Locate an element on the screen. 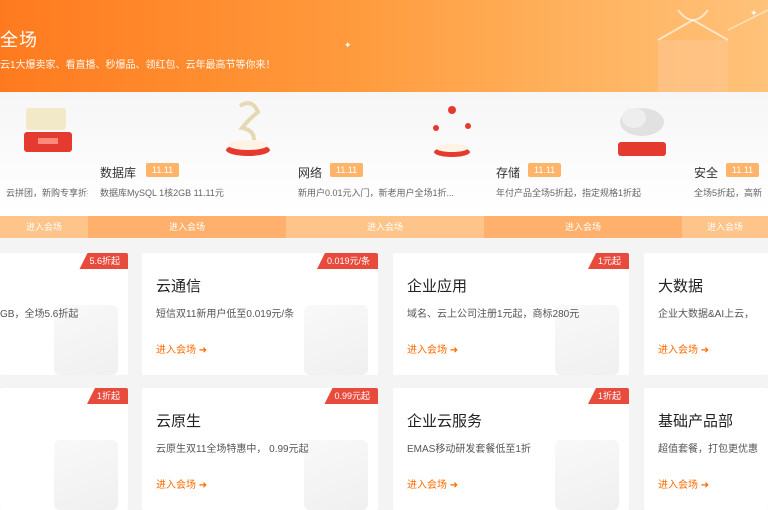  product-name: 网络 is located at coordinates (310, 173).